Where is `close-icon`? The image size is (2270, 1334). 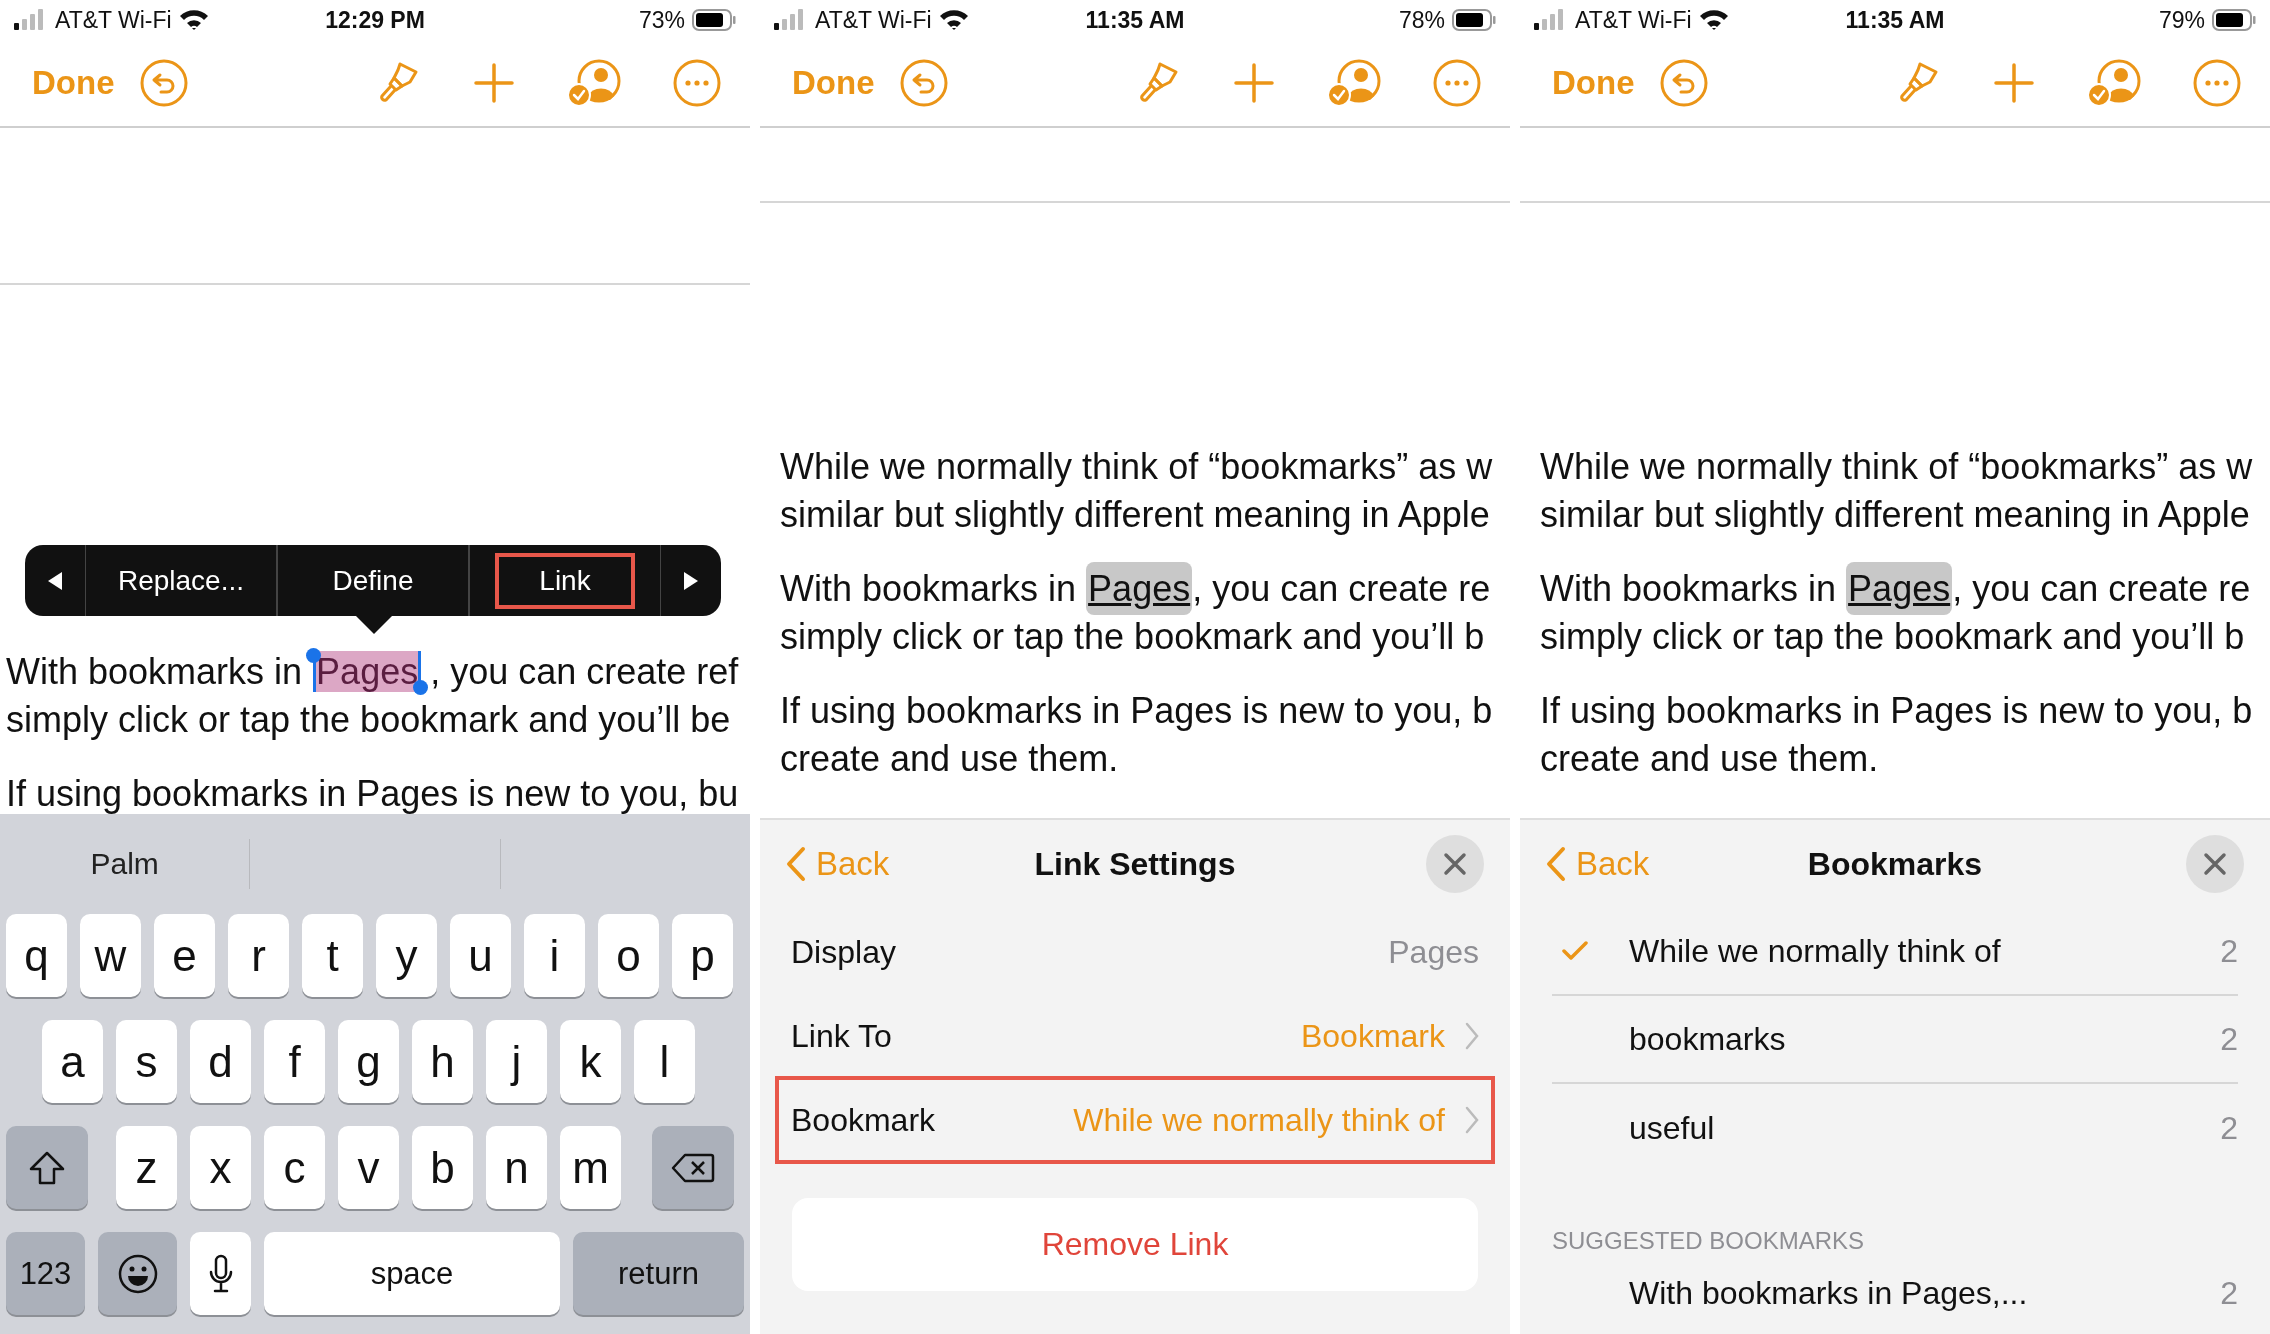 close-icon is located at coordinates (2215, 864).